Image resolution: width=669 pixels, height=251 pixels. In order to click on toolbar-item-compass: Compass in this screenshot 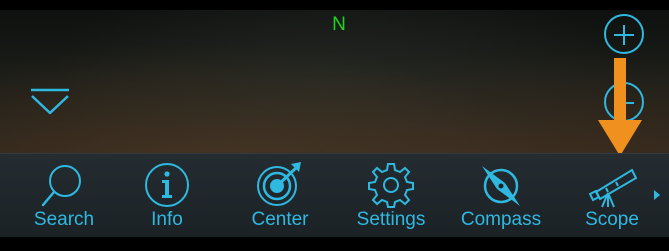, I will do `click(501, 196)`.